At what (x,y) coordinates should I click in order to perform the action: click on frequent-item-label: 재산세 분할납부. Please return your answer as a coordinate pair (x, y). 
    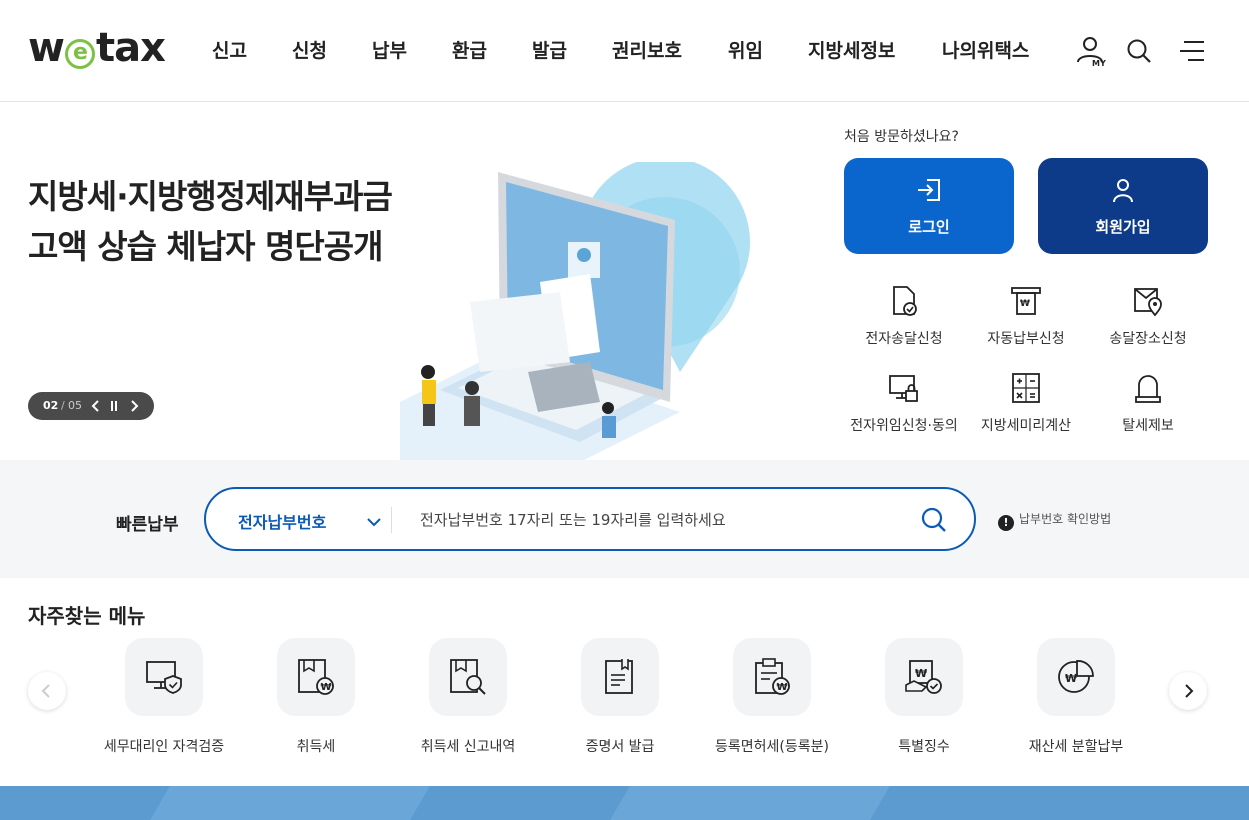
    Looking at the image, I should click on (1076, 747).